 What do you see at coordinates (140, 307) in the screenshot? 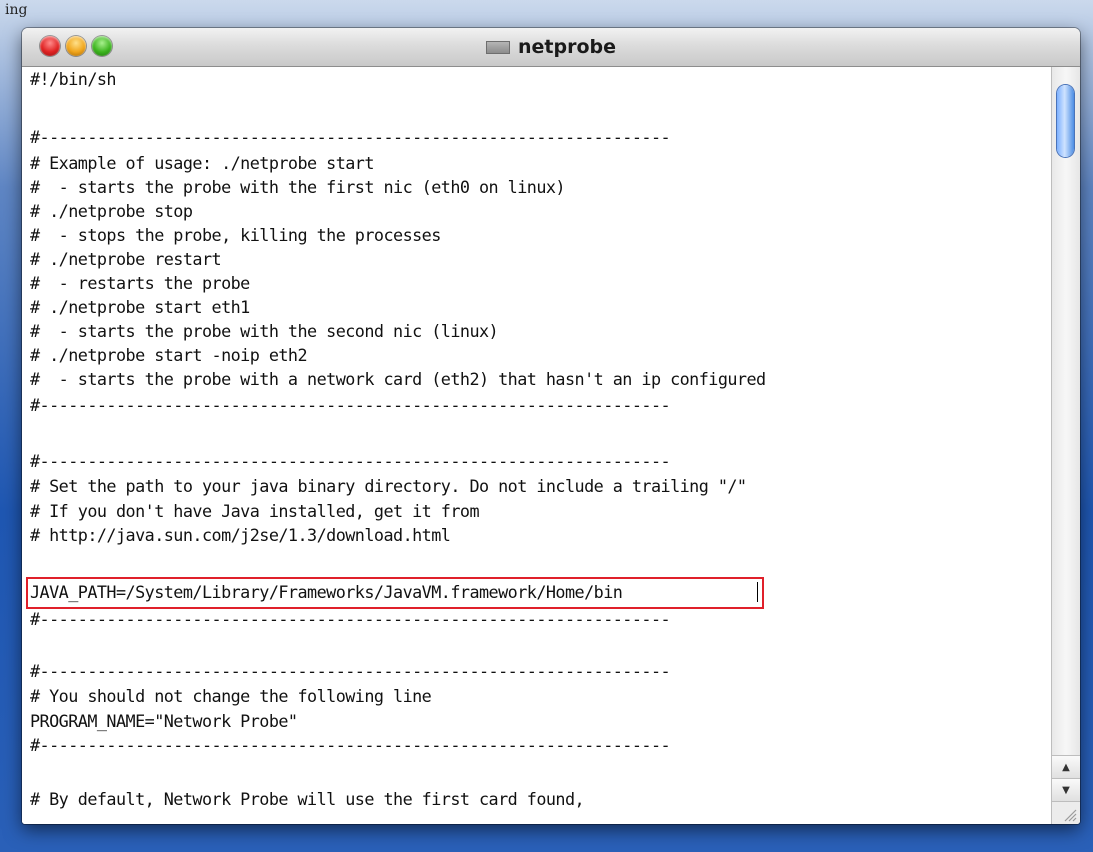
I see `text-line: # ./netprobe start eth1` at bounding box center [140, 307].